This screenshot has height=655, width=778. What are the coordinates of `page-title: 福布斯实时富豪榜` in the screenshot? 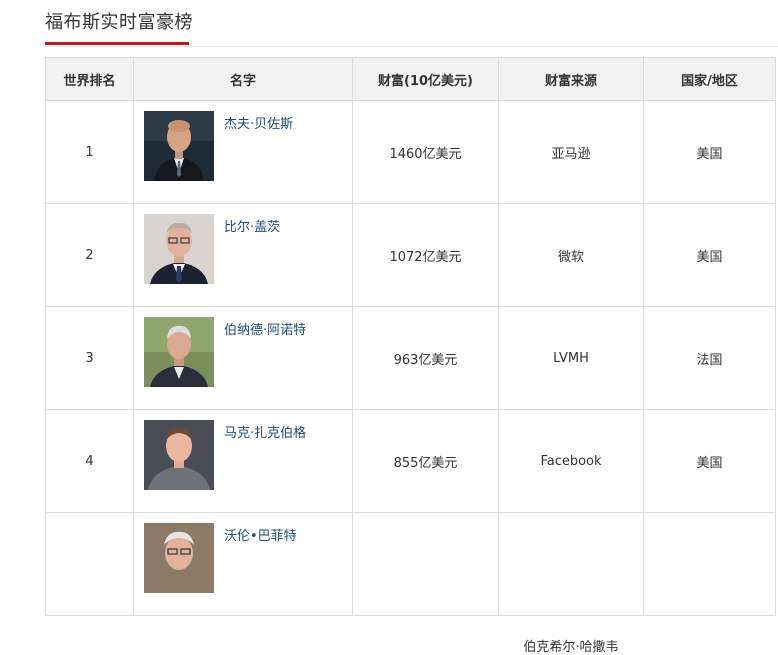 It's located at (119, 22).